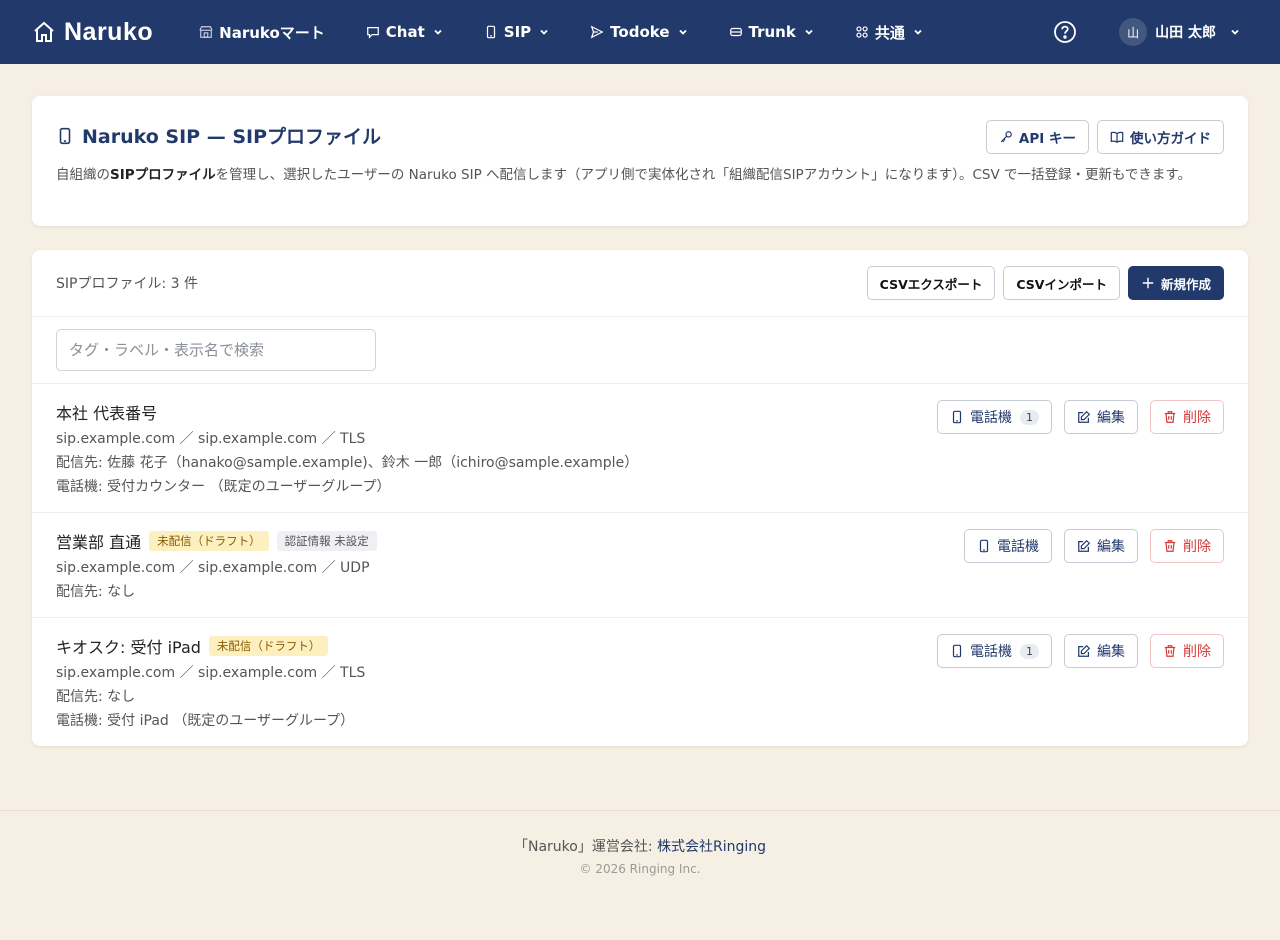 The image size is (1280, 940). What do you see at coordinates (597, 32) in the screenshot?
I see `send-icon` at bounding box center [597, 32].